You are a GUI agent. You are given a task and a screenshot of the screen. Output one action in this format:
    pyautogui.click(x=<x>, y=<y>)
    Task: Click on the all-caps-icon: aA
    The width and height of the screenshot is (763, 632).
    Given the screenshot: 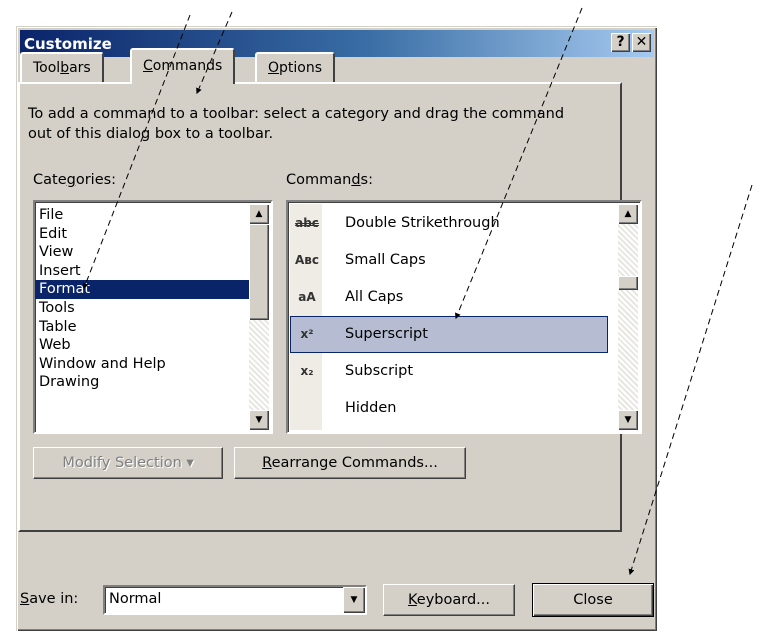 What is the action you would take?
    pyautogui.click(x=307, y=297)
    